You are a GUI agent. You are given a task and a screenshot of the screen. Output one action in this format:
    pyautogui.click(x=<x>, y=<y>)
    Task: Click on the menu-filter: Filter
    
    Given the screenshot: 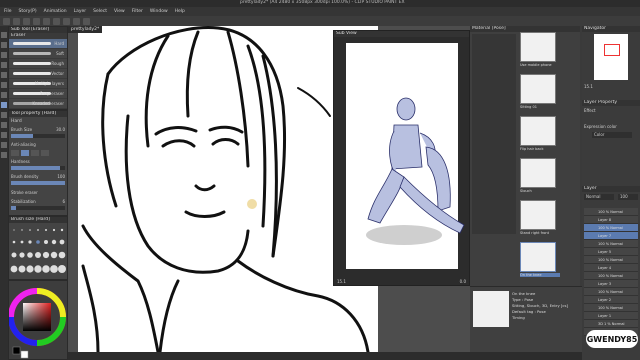 What is the action you would take?
    pyautogui.click(x=137, y=11)
    